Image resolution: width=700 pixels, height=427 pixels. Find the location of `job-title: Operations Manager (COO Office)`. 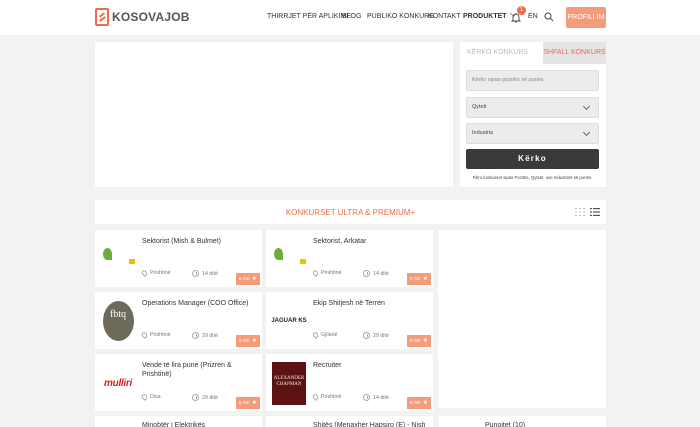

job-title: Operations Manager (COO Office) is located at coordinates (198, 303).